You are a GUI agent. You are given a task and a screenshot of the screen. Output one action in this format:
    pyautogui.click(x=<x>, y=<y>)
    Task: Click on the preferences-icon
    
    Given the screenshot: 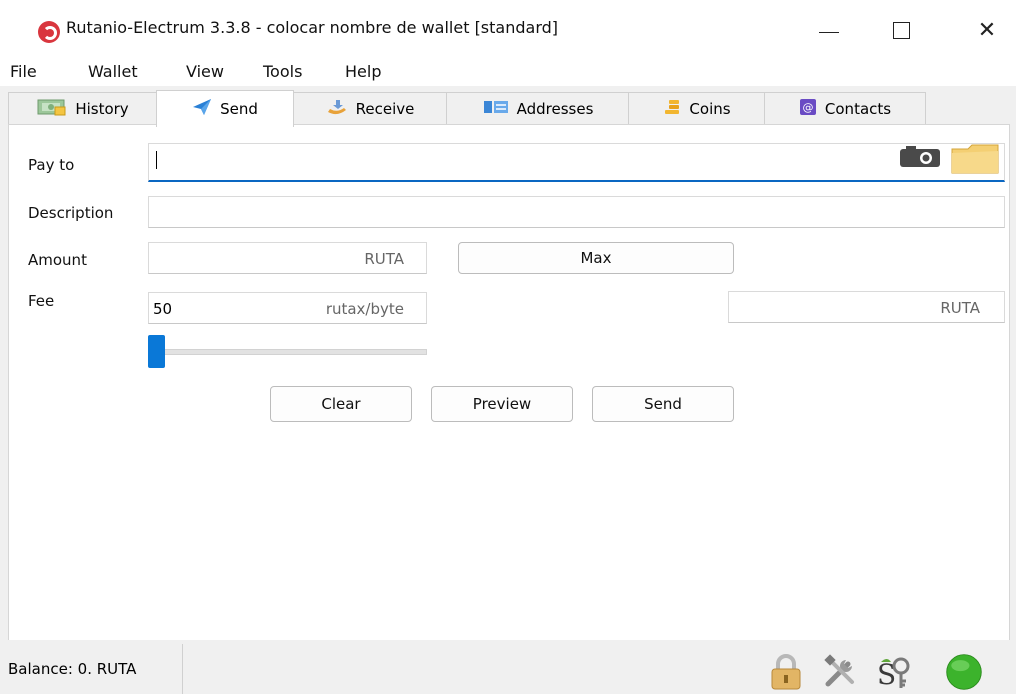 What is the action you would take?
    pyautogui.click(x=840, y=672)
    